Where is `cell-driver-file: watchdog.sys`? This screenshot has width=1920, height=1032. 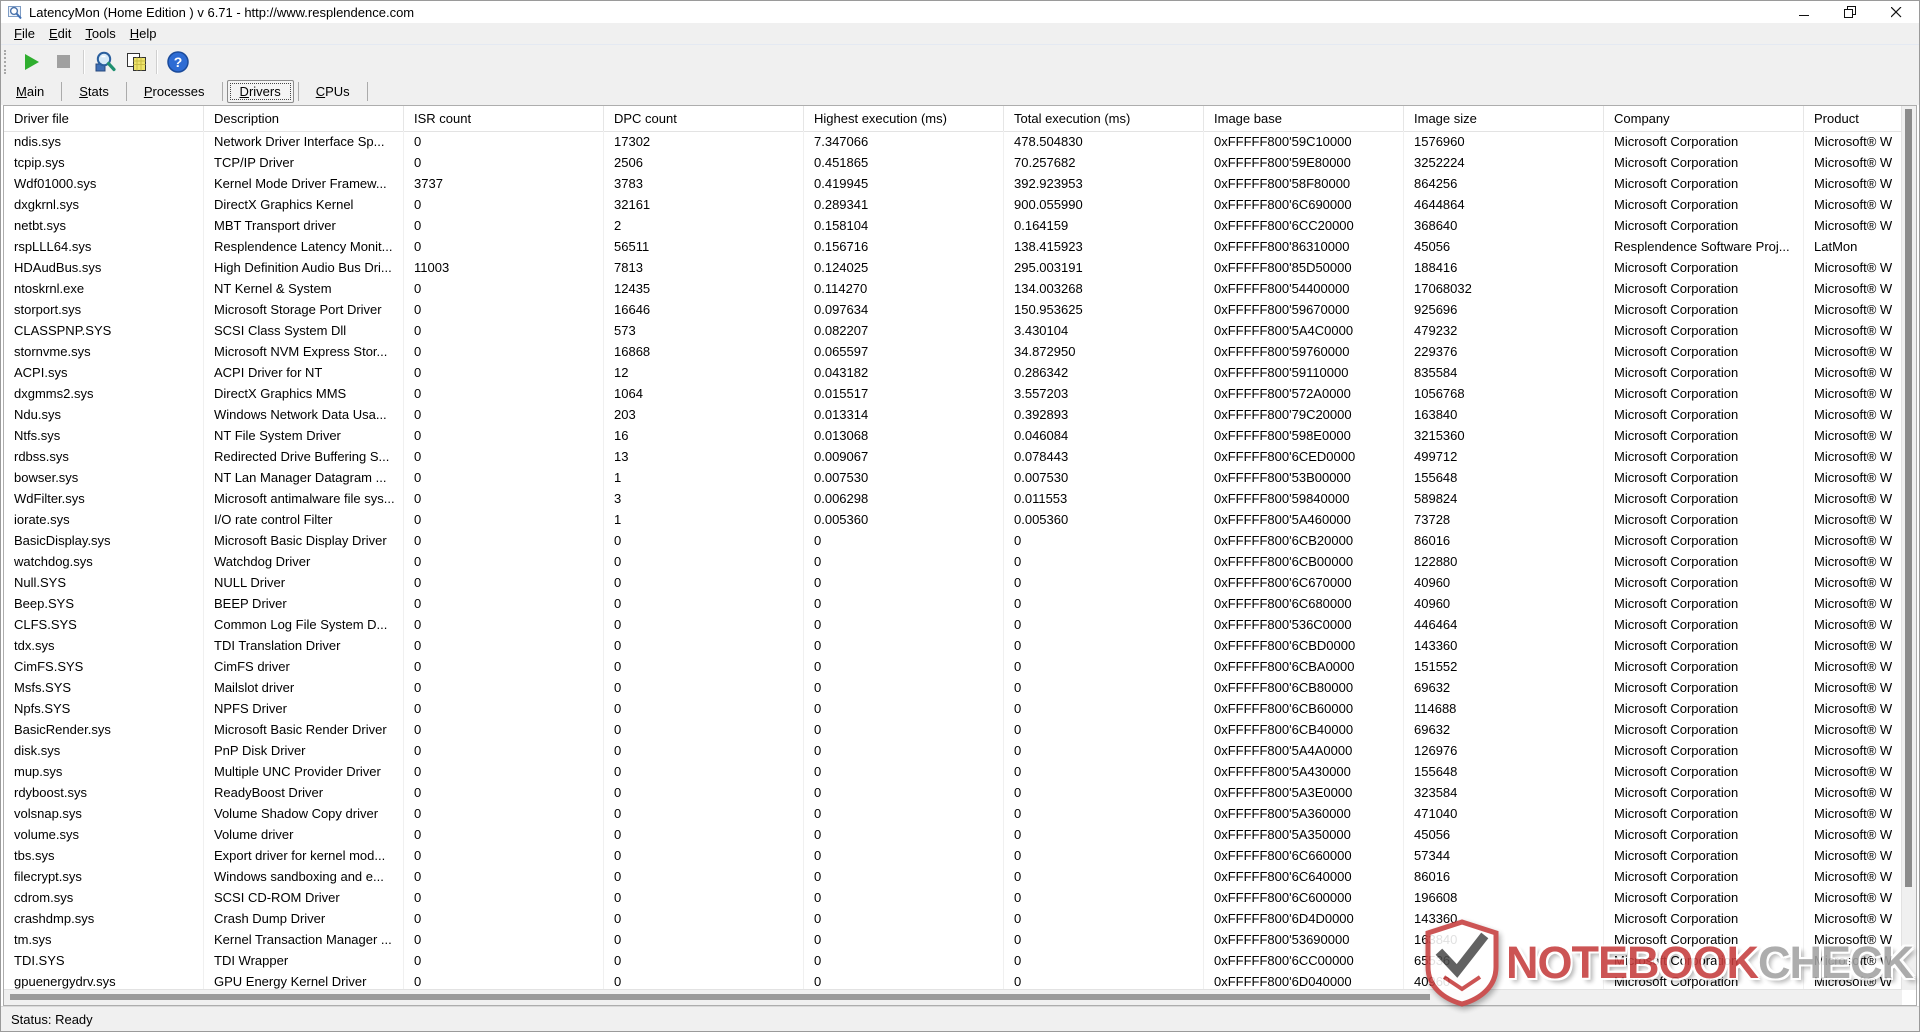
cell-driver-file: watchdog.sys is located at coordinates (104, 561).